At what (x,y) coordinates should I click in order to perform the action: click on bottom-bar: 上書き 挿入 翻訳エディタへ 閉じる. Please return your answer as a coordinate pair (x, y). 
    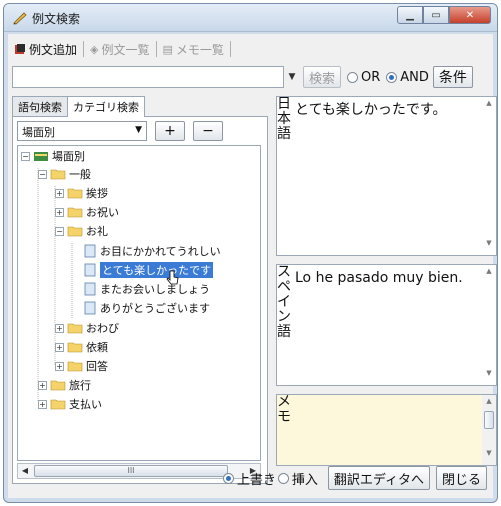
    Looking at the image, I should click on (250, 478).